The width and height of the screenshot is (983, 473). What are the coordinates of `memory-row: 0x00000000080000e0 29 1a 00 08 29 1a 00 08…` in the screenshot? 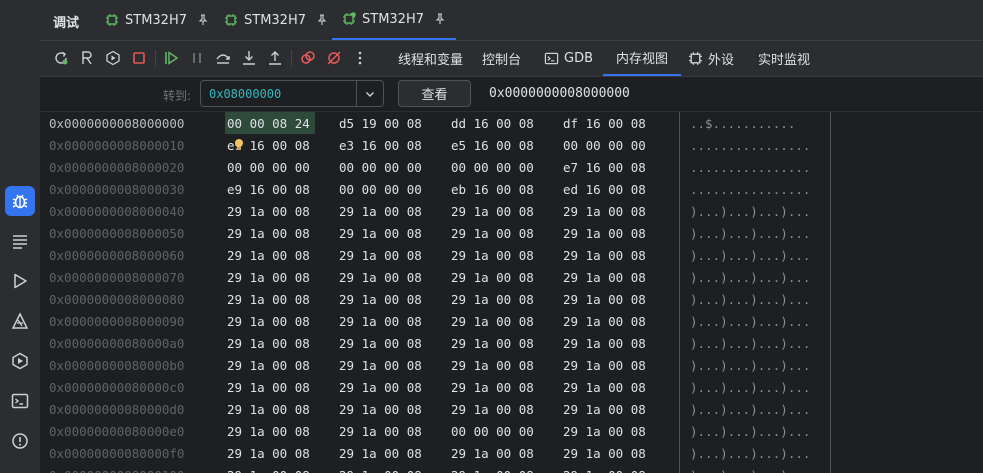 It's located at (511, 431).